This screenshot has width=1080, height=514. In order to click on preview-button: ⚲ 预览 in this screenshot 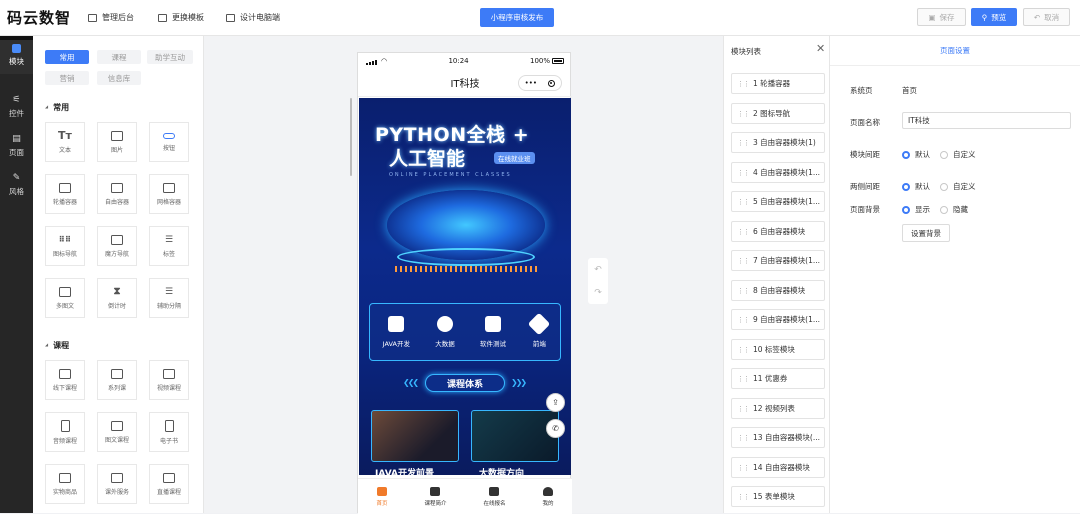, I will do `click(994, 17)`.